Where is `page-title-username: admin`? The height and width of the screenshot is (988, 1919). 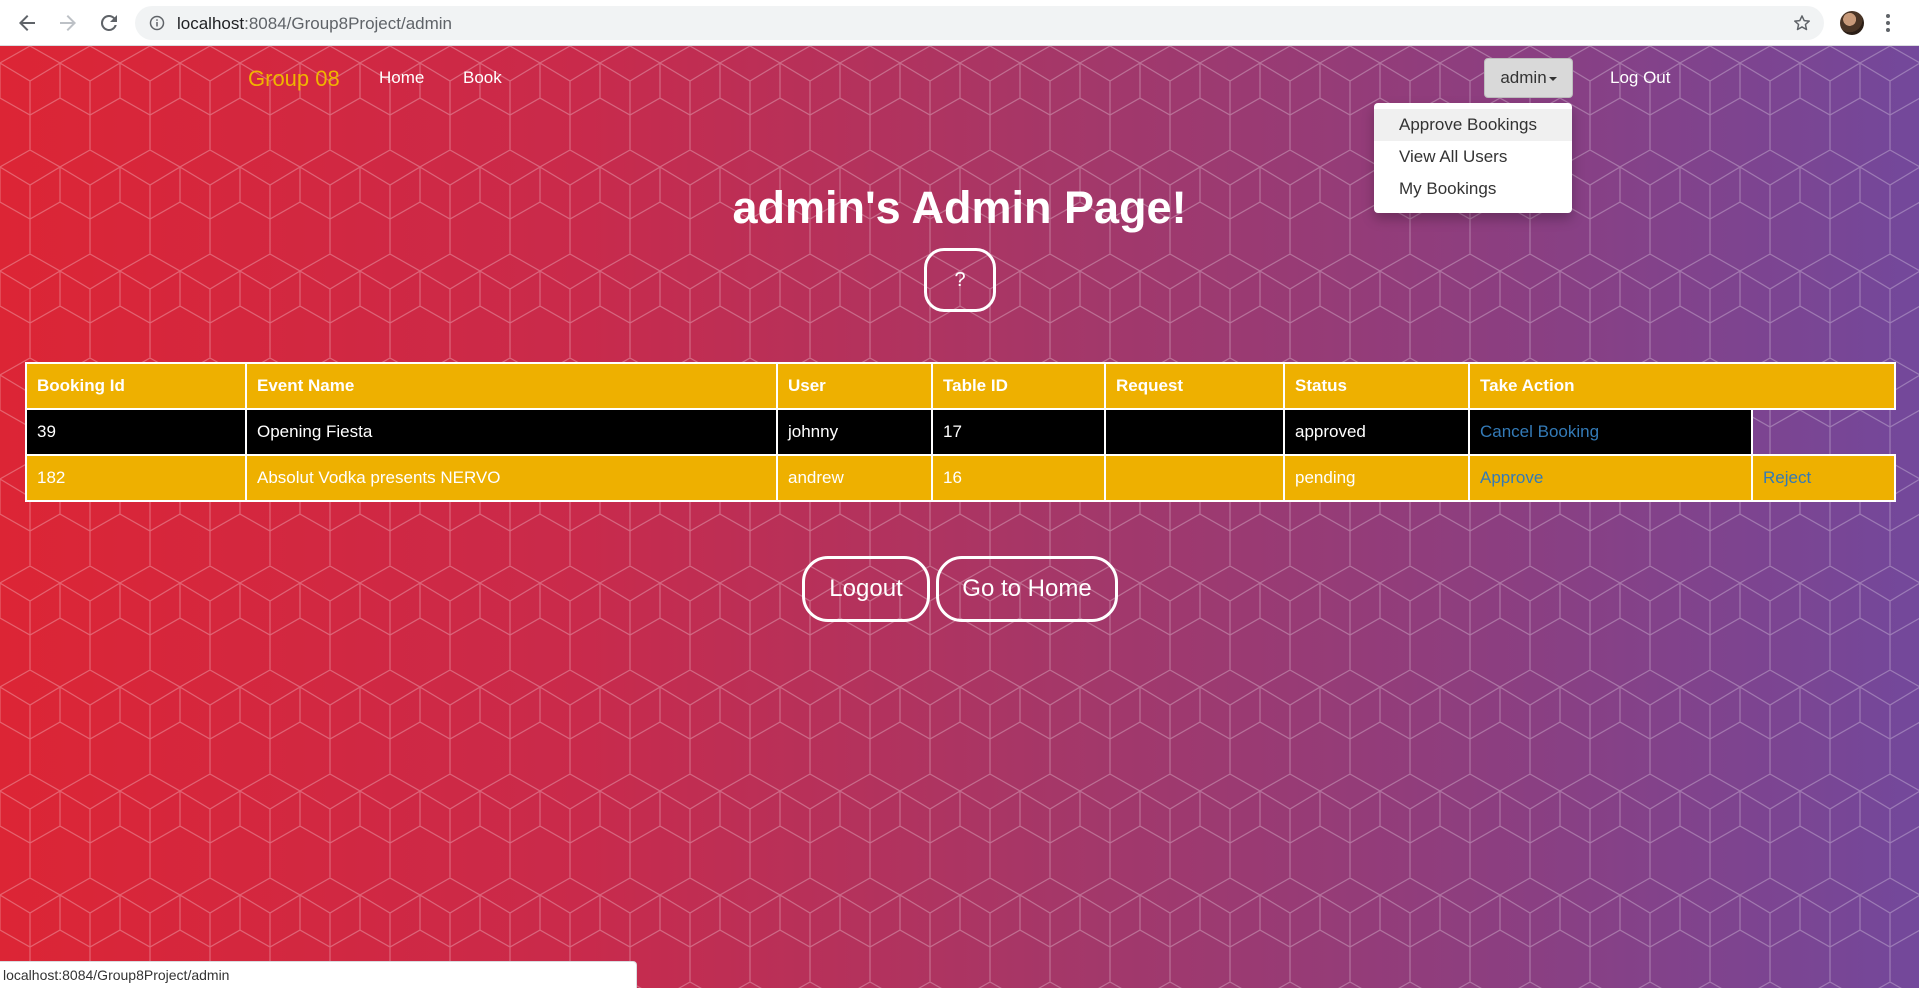 page-title-username: admin is located at coordinates (798, 207).